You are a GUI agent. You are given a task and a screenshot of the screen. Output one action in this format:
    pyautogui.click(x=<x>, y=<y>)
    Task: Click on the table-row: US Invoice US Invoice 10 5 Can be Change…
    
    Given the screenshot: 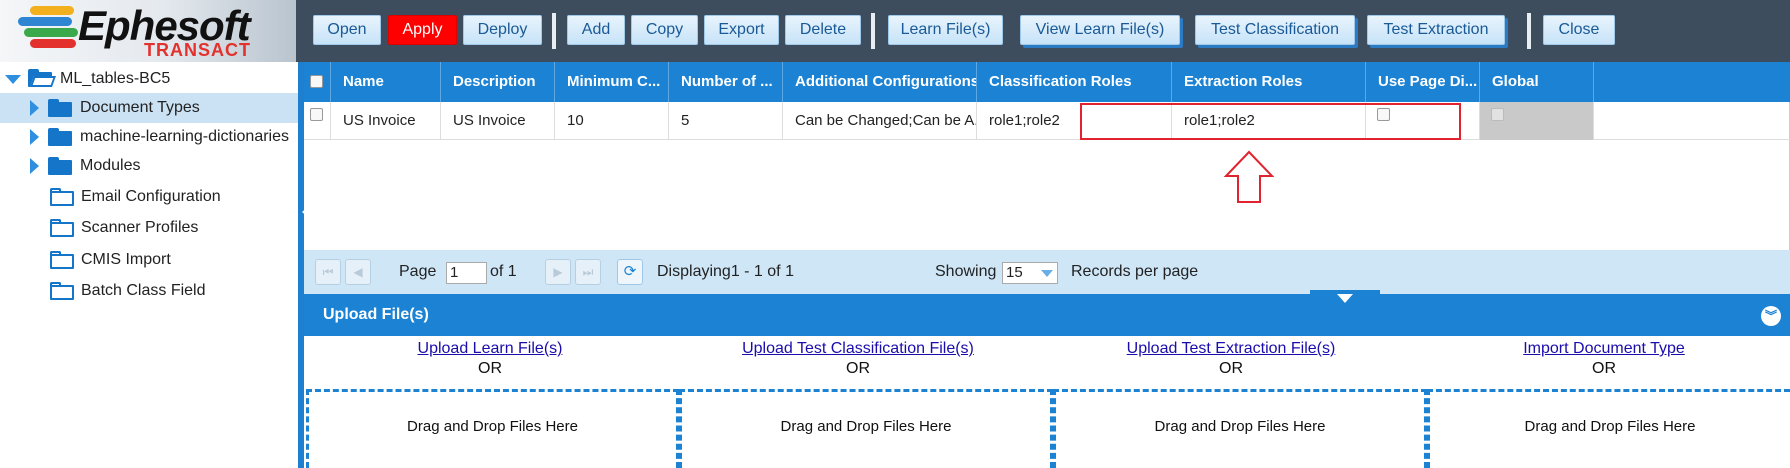 What is the action you would take?
    pyautogui.click(x=1047, y=121)
    